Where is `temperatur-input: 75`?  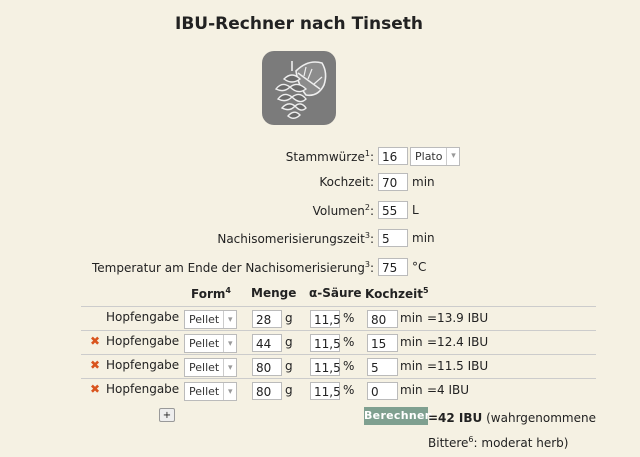
temperatur-input: 75 is located at coordinates (393, 267).